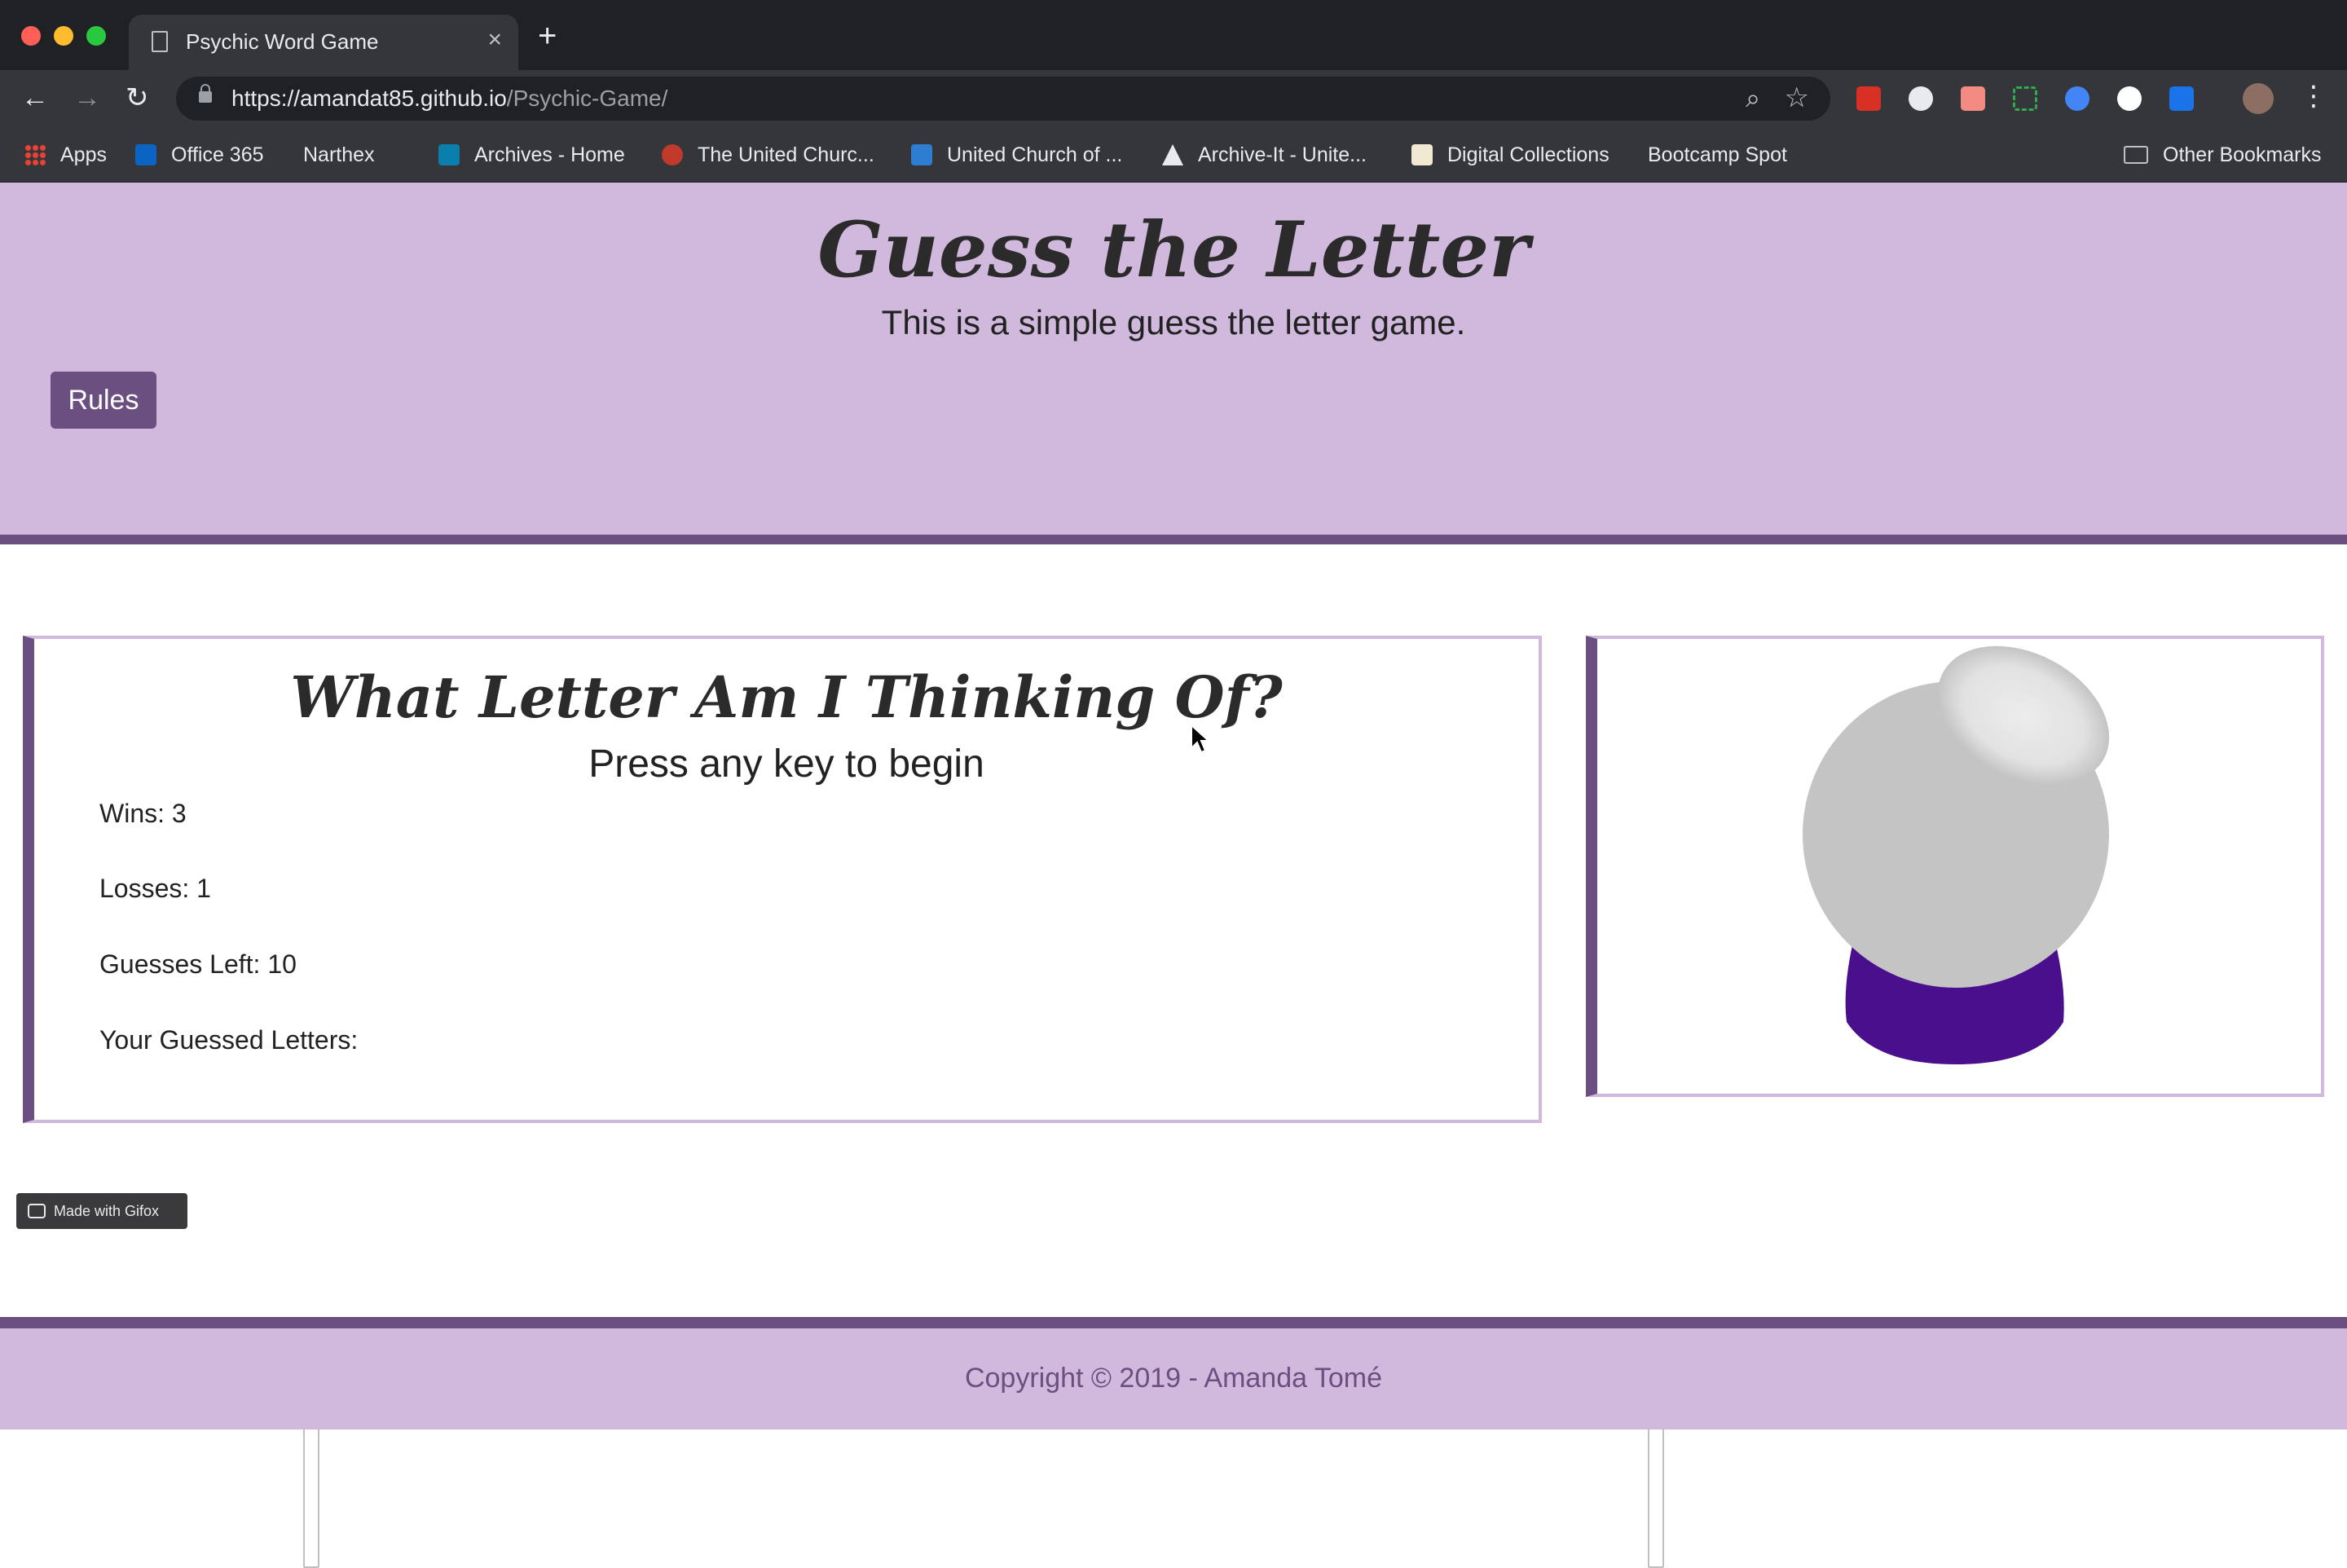 The width and height of the screenshot is (2347, 1568). I want to click on losses-count: Losses: 1, so click(155, 888).